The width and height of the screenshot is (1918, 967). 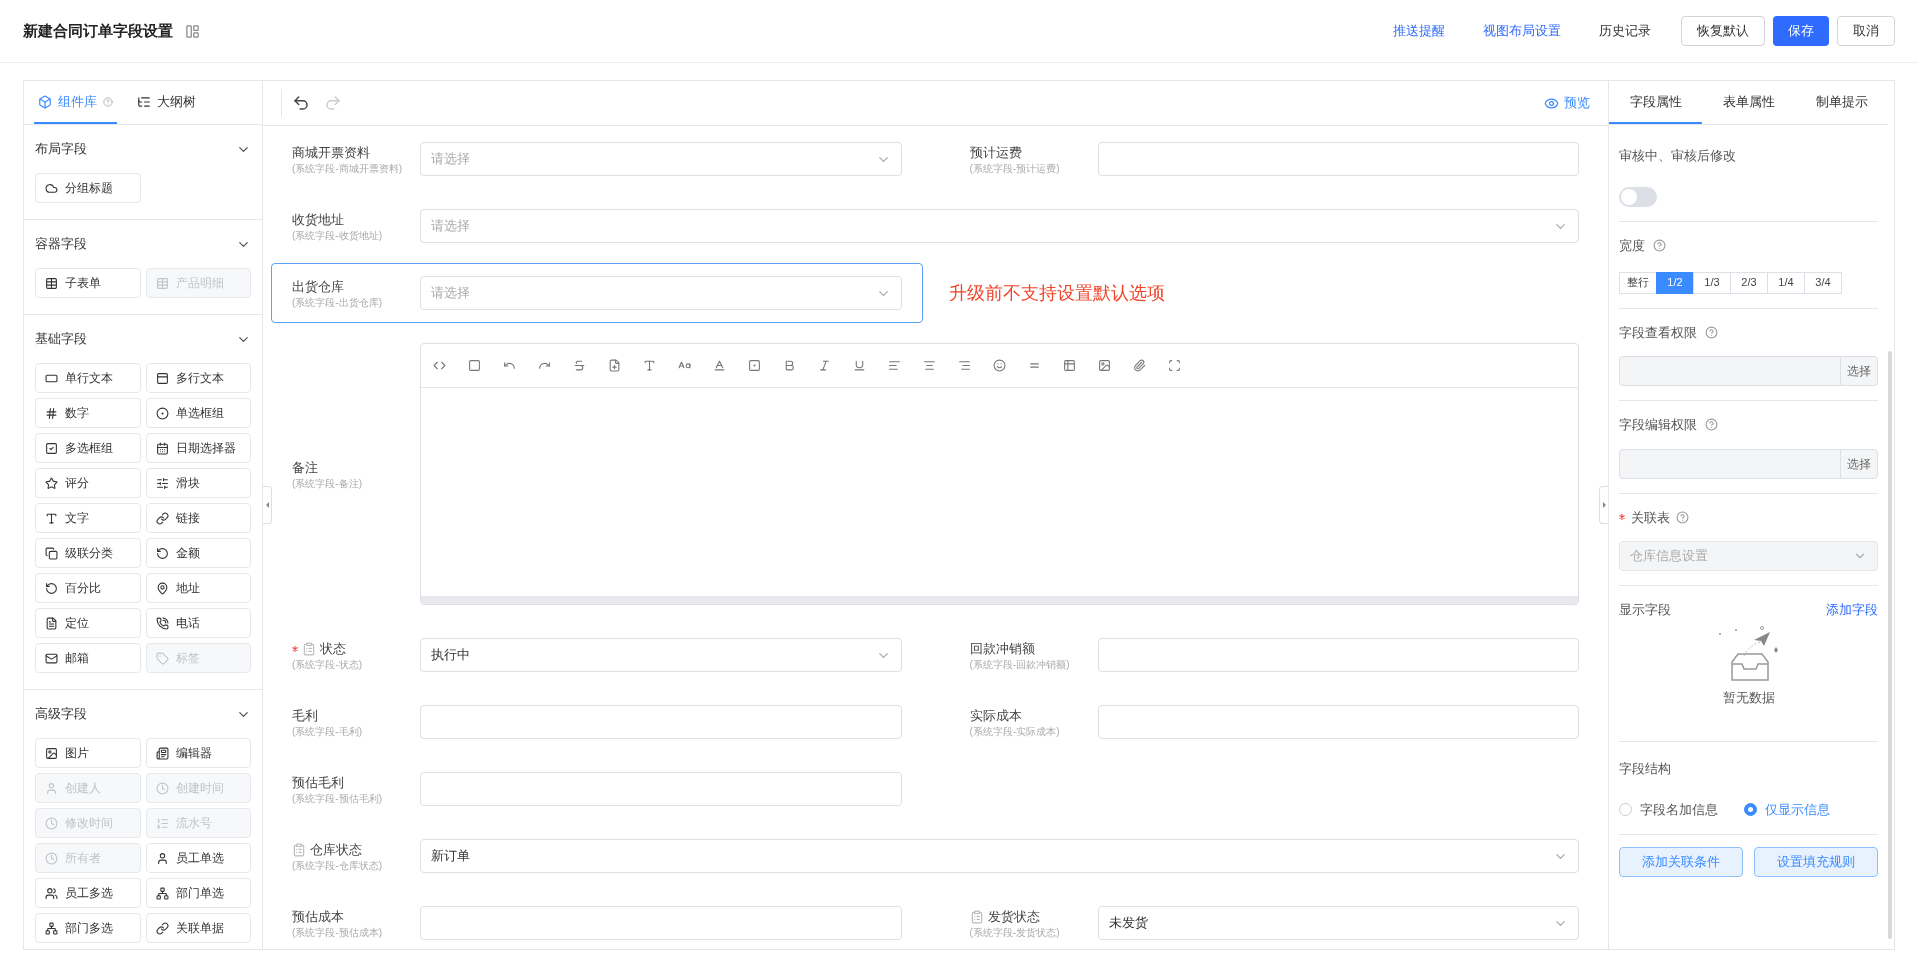 I want to click on header-button: 恢复默认, so click(x=1723, y=31).